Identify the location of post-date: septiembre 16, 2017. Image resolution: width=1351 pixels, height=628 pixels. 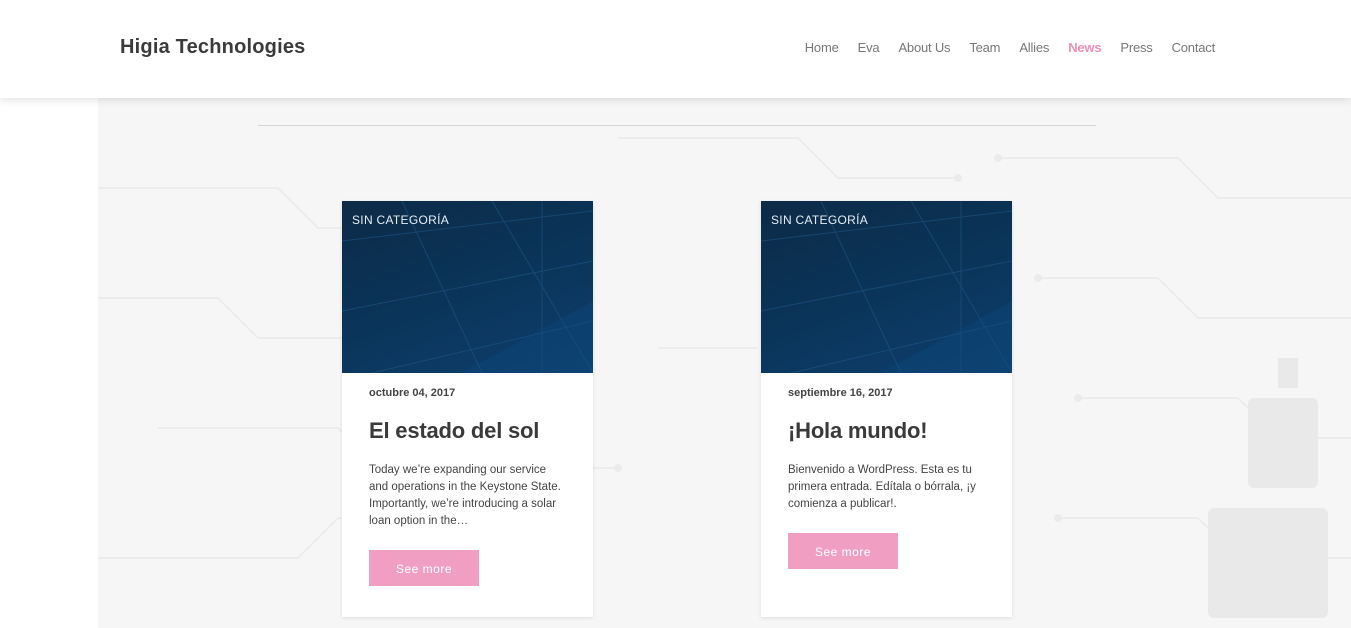
(840, 393).